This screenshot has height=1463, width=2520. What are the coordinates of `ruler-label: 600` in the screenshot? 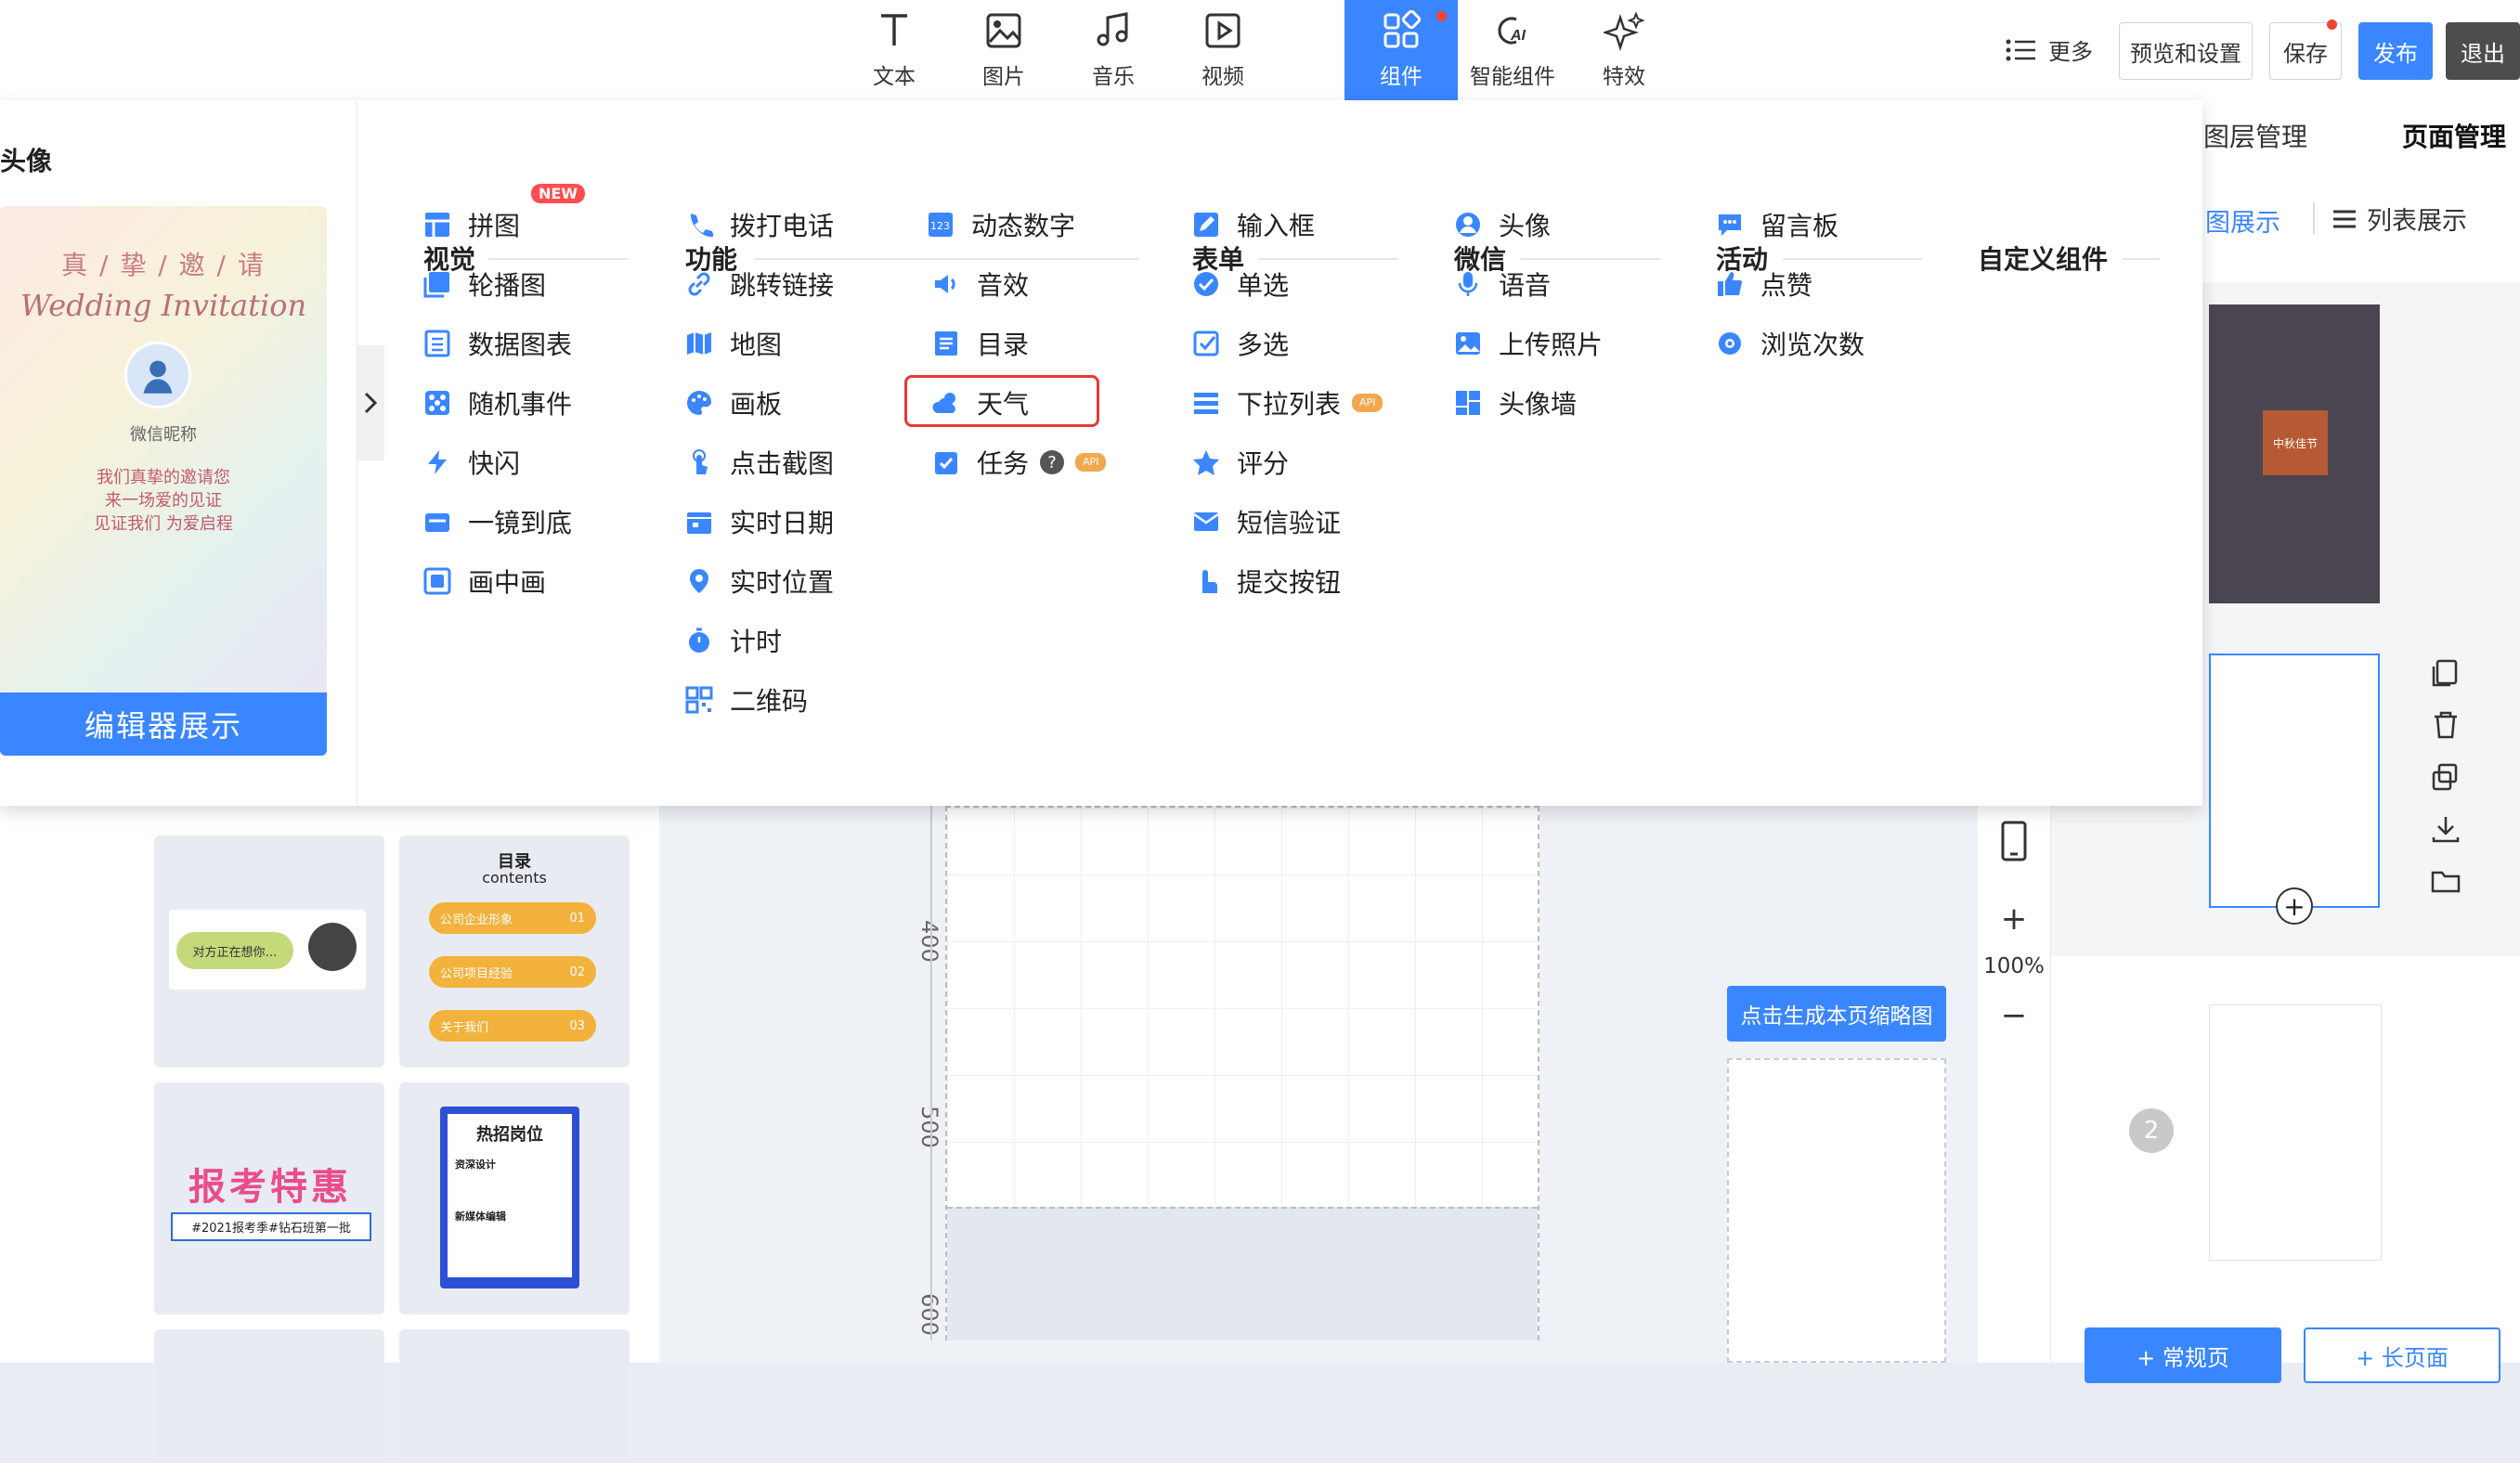 It's located at (929, 1315).